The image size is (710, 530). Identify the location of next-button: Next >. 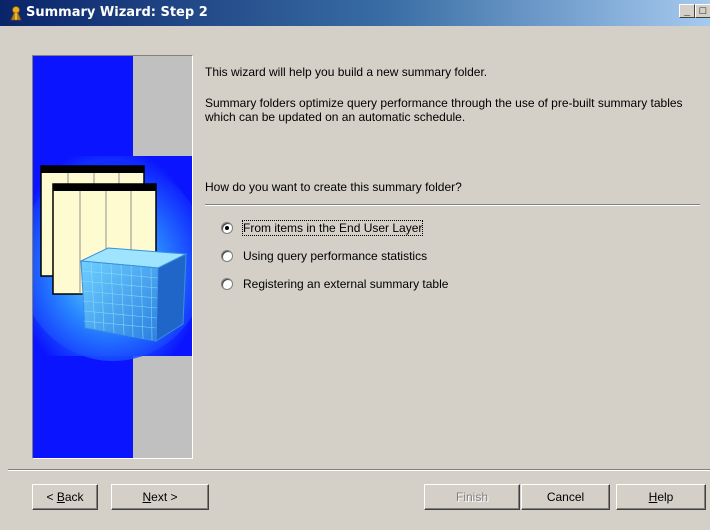
(160, 497).